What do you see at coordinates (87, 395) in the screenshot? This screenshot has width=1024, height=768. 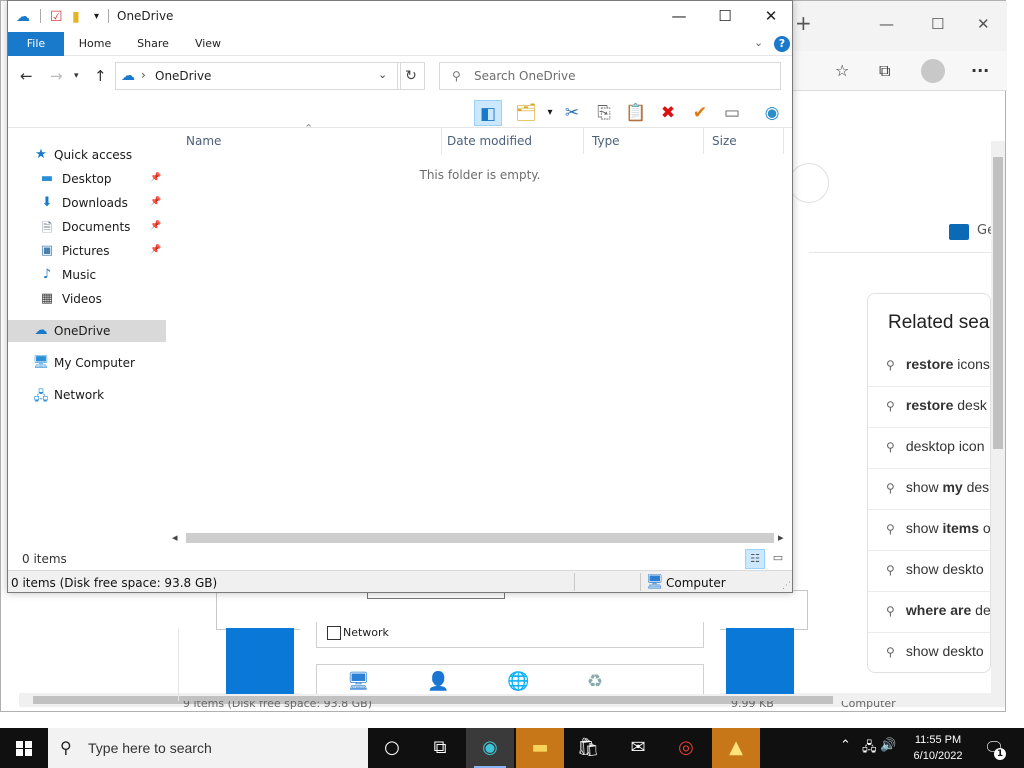 I see `nav-network: 🖧 Network` at bounding box center [87, 395].